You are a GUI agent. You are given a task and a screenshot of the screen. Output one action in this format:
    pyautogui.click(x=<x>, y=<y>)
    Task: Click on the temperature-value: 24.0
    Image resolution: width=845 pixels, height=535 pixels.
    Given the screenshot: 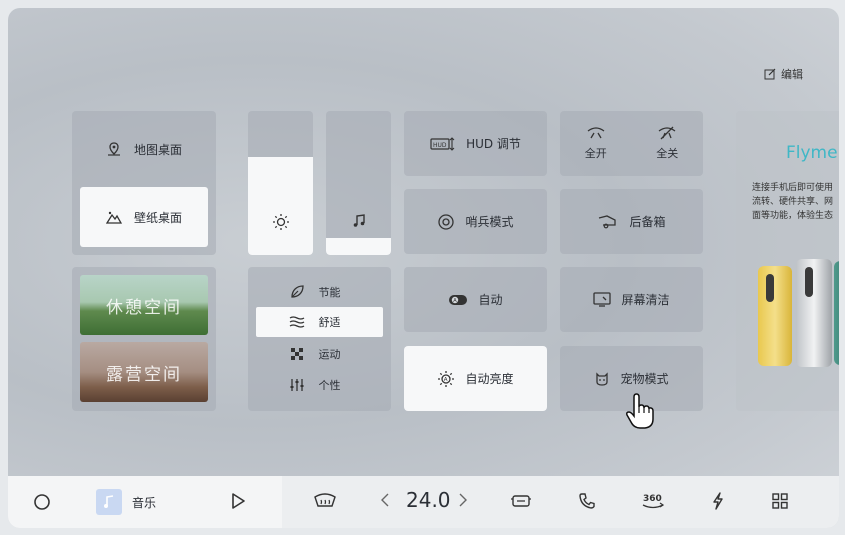 What is the action you would take?
    pyautogui.click(x=428, y=500)
    